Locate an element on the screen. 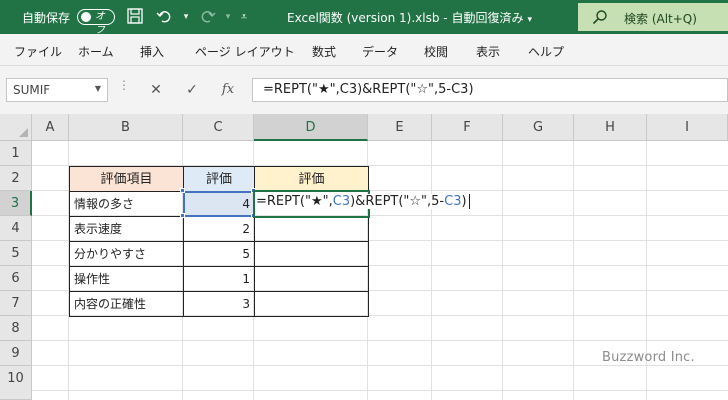 Image resolution: width=728 pixels, height=400 pixels. cell-c5: 5 is located at coordinates (219, 254).